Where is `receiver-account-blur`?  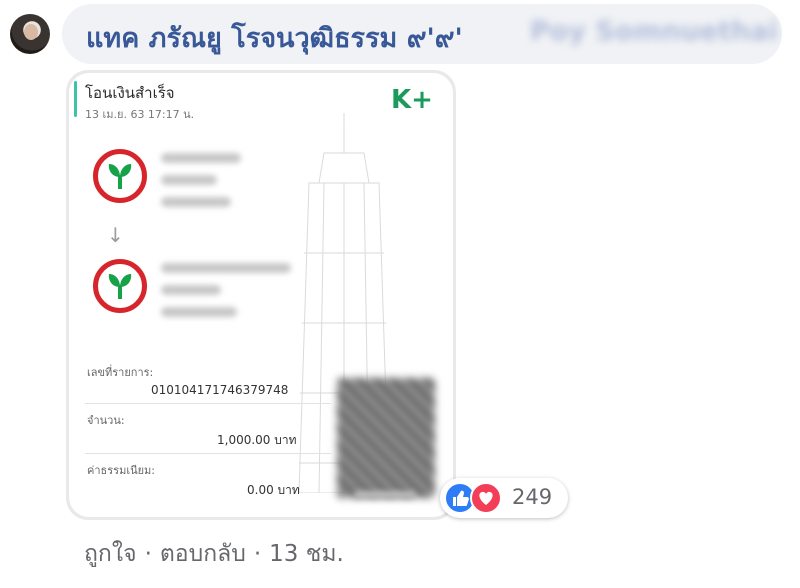 receiver-account-blur is located at coordinates (199, 312).